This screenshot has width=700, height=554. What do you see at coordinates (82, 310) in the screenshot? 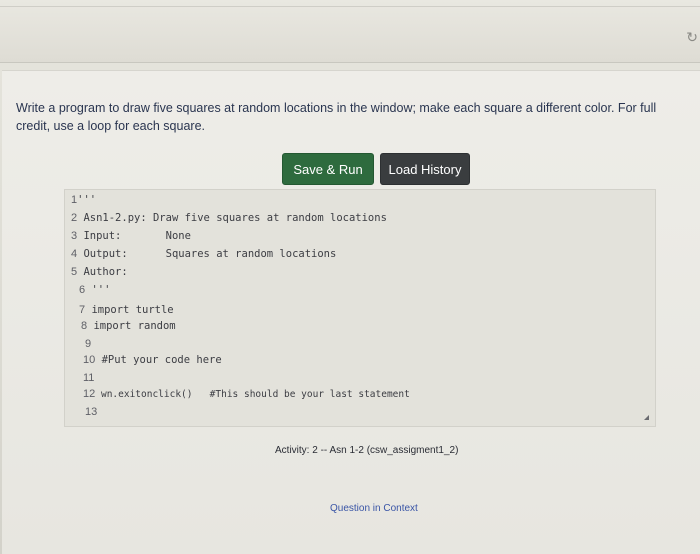
I see `line-number: 7` at bounding box center [82, 310].